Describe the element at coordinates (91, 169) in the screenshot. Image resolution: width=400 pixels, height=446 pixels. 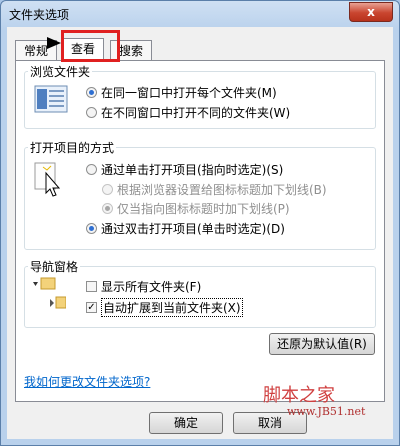
I see `radio-single-click` at that location.